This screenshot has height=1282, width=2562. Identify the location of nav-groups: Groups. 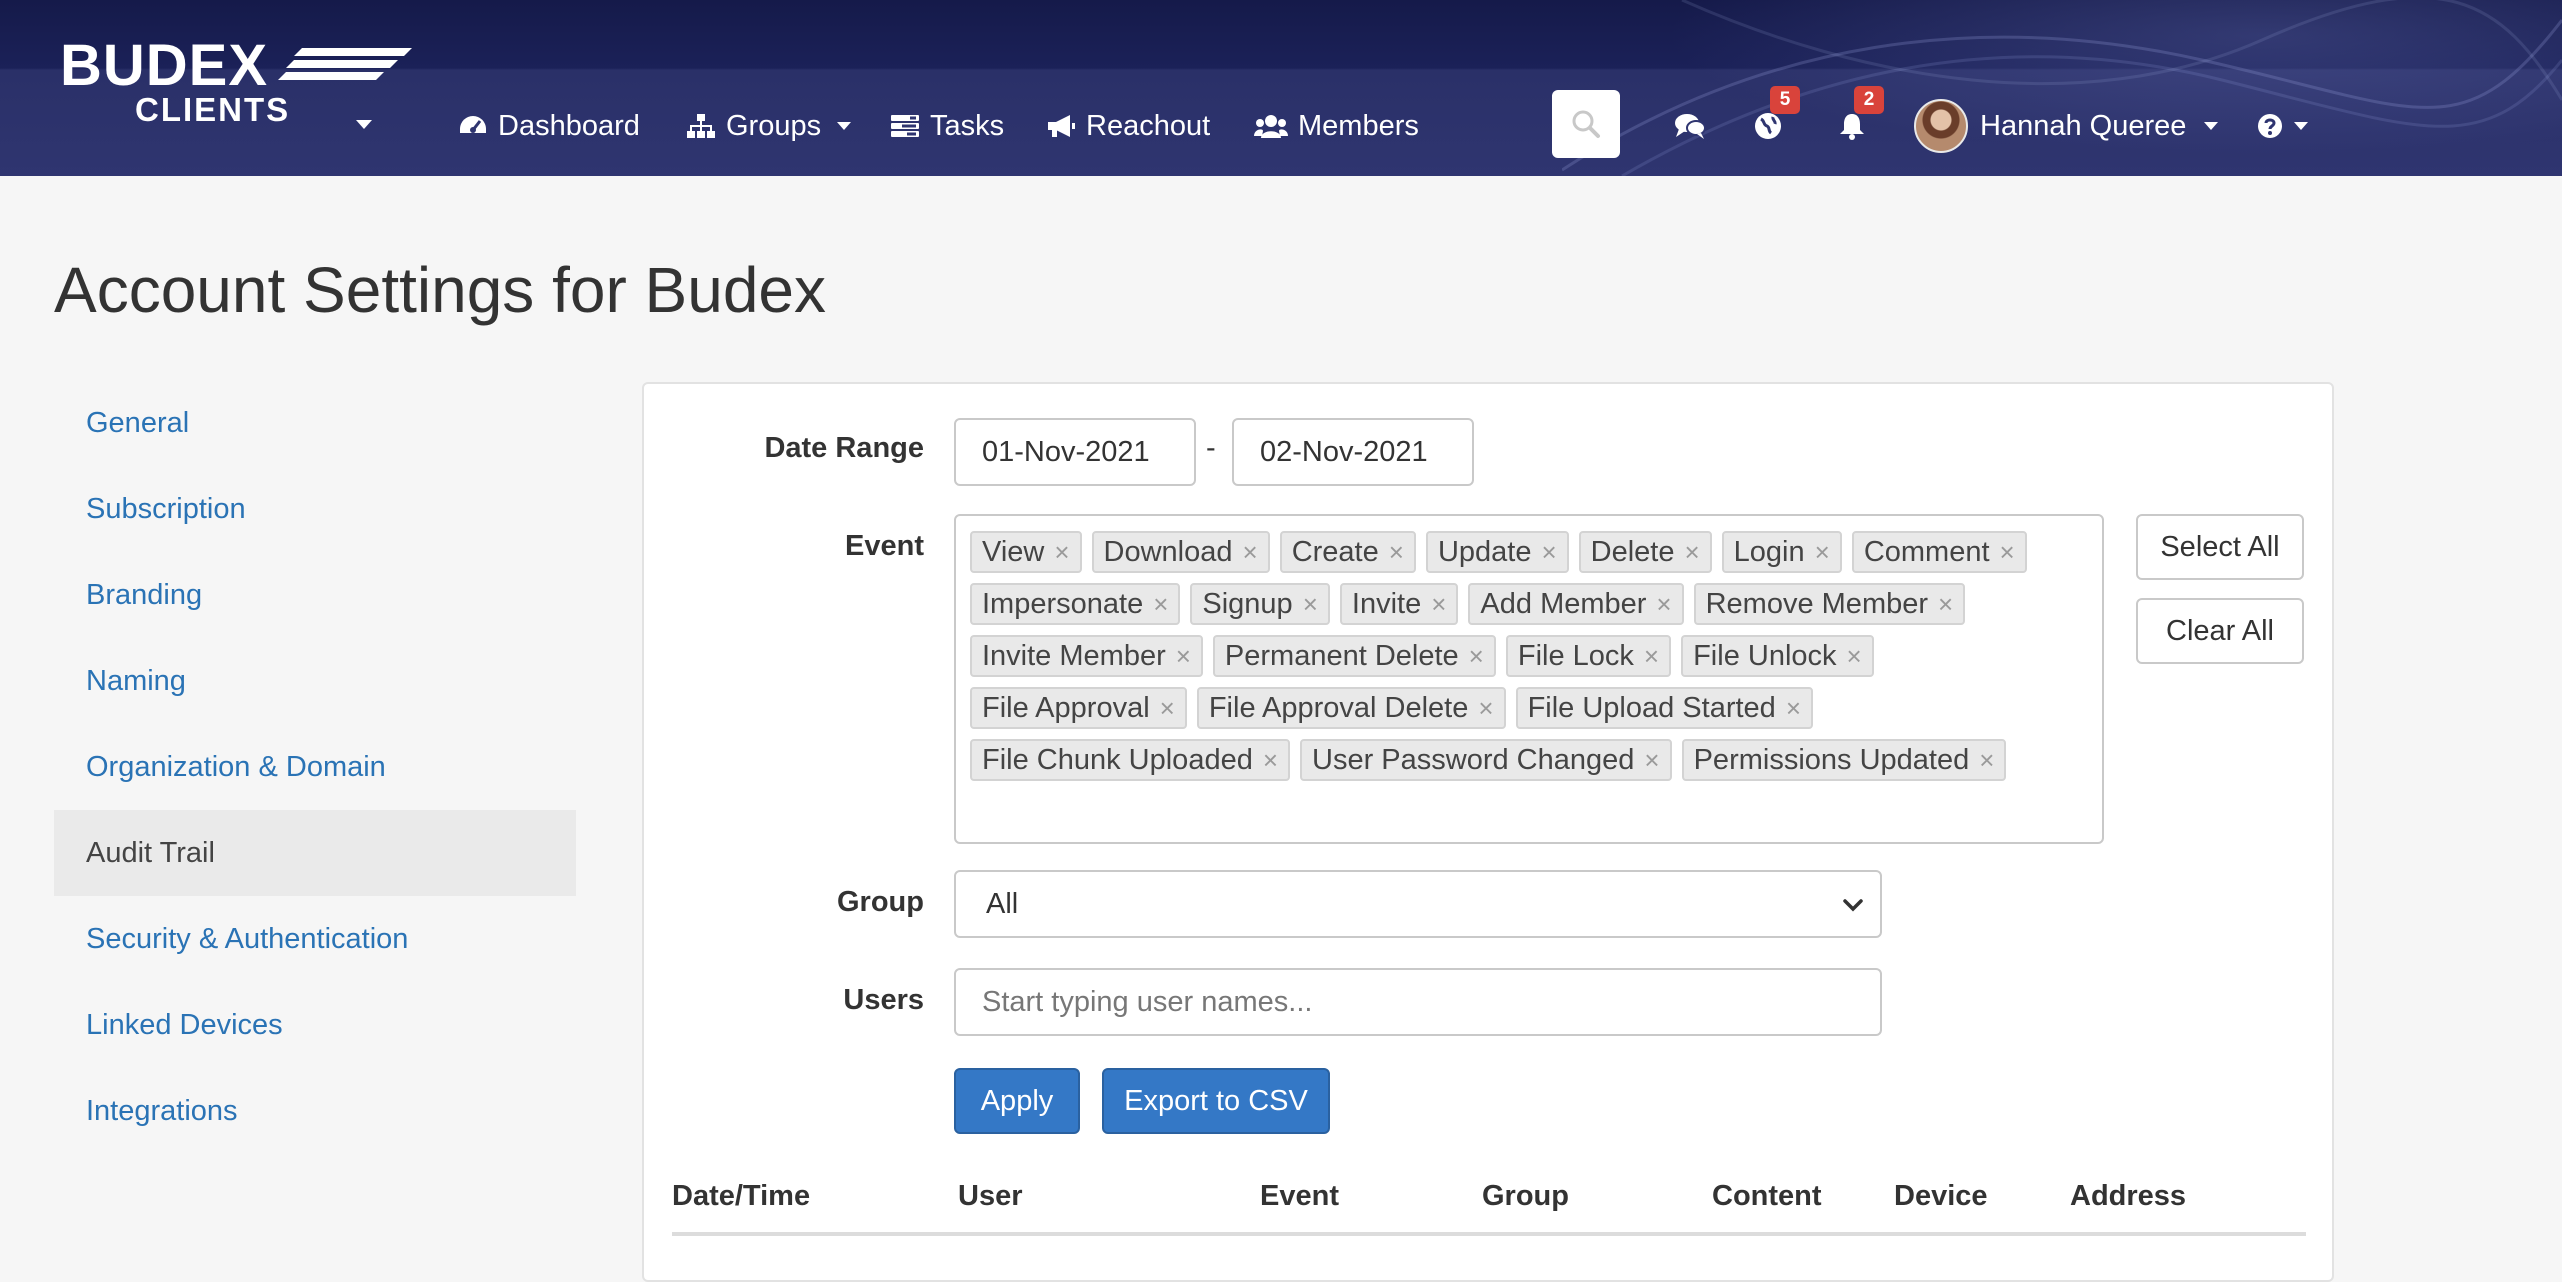
(769, 126).